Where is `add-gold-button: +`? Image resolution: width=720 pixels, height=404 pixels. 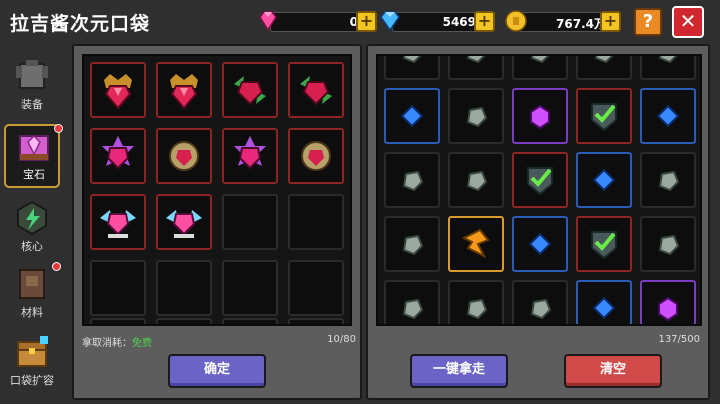 add-gold-button: + is located at coordinates (610, 21).